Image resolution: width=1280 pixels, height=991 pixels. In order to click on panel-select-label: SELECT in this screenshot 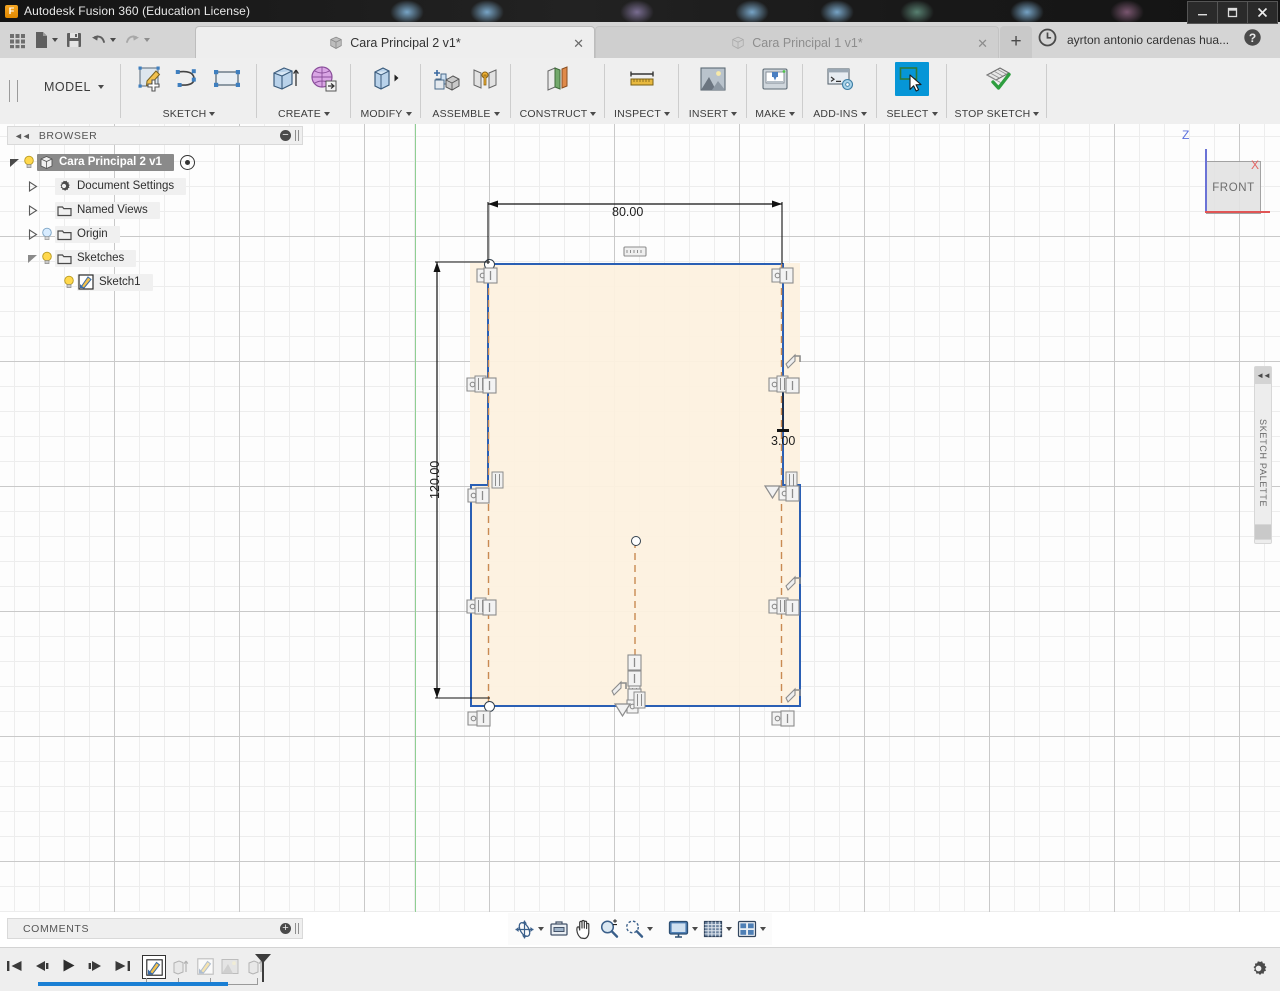, I will do `click(912, 114)`.